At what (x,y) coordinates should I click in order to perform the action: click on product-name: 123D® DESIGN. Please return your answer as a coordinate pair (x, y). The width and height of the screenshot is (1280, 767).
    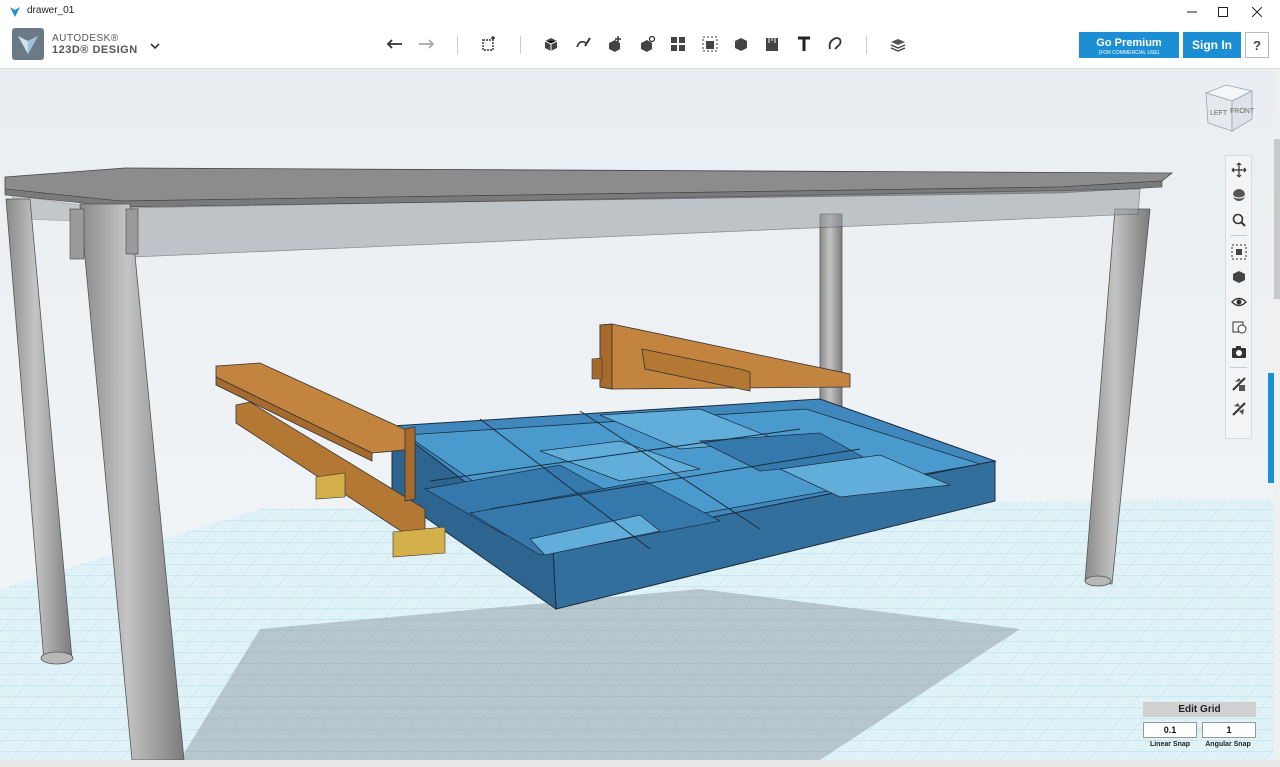
    Looking at the image, I should click on (95, 50).